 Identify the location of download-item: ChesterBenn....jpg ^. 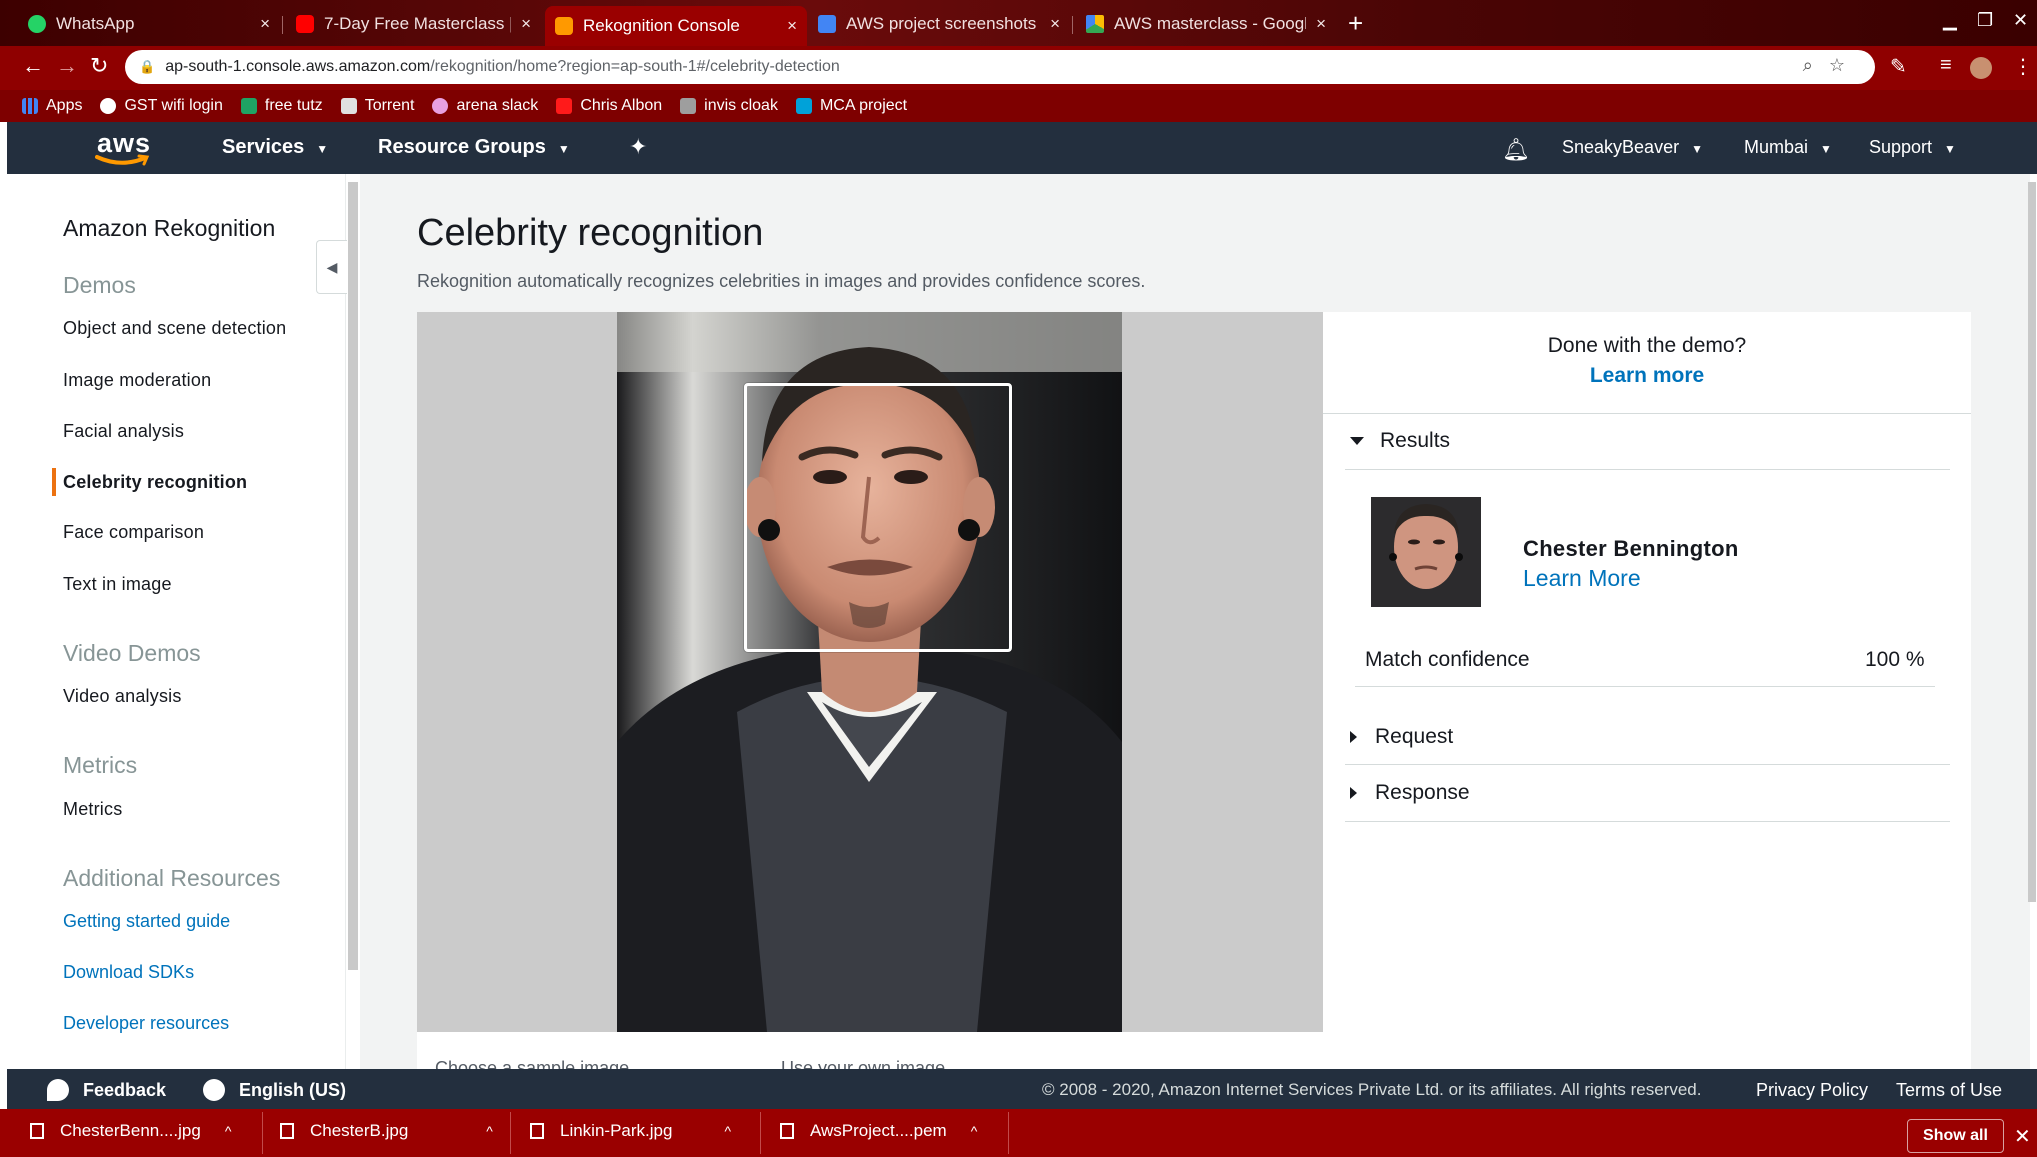
(130, 1131).